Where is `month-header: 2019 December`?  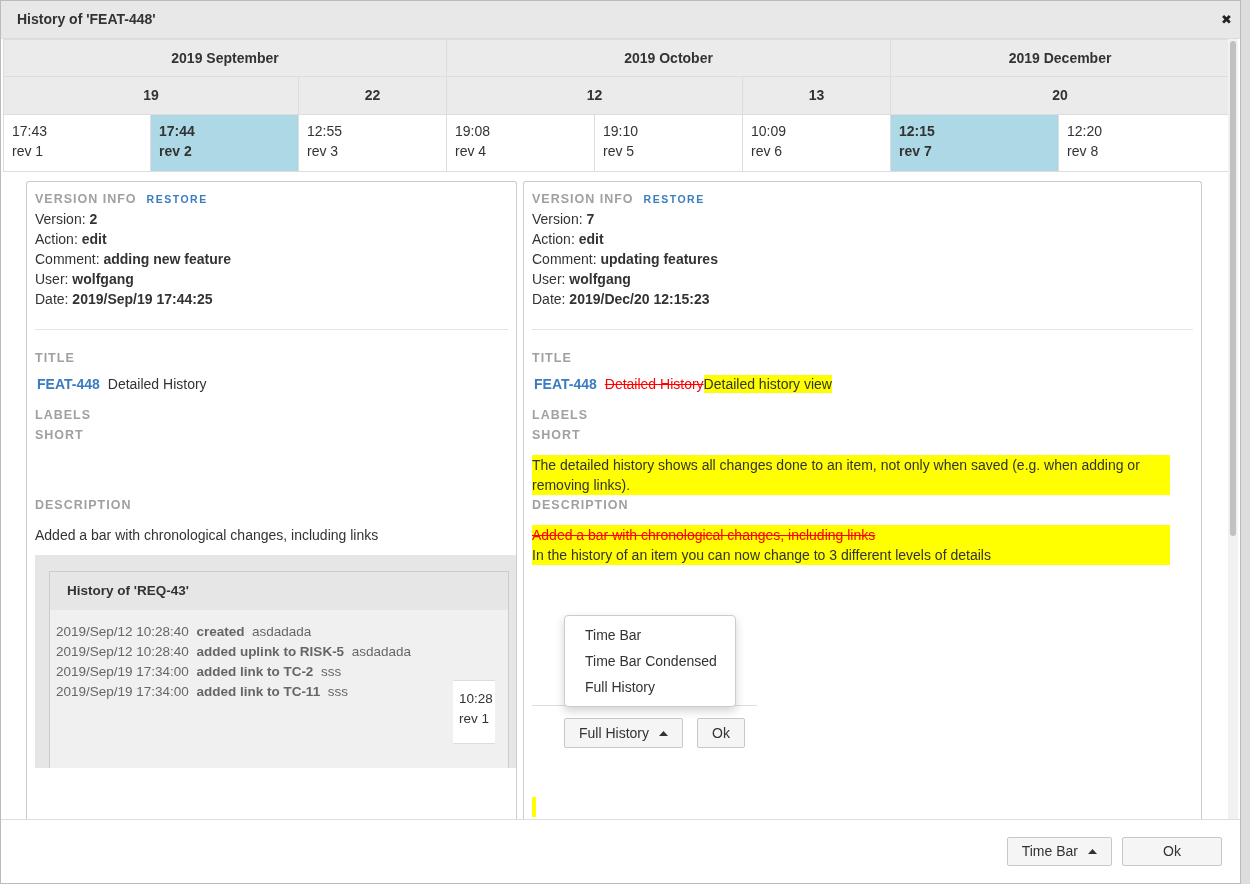
month-header: 2019 December is located at coordinates (1059, 58).